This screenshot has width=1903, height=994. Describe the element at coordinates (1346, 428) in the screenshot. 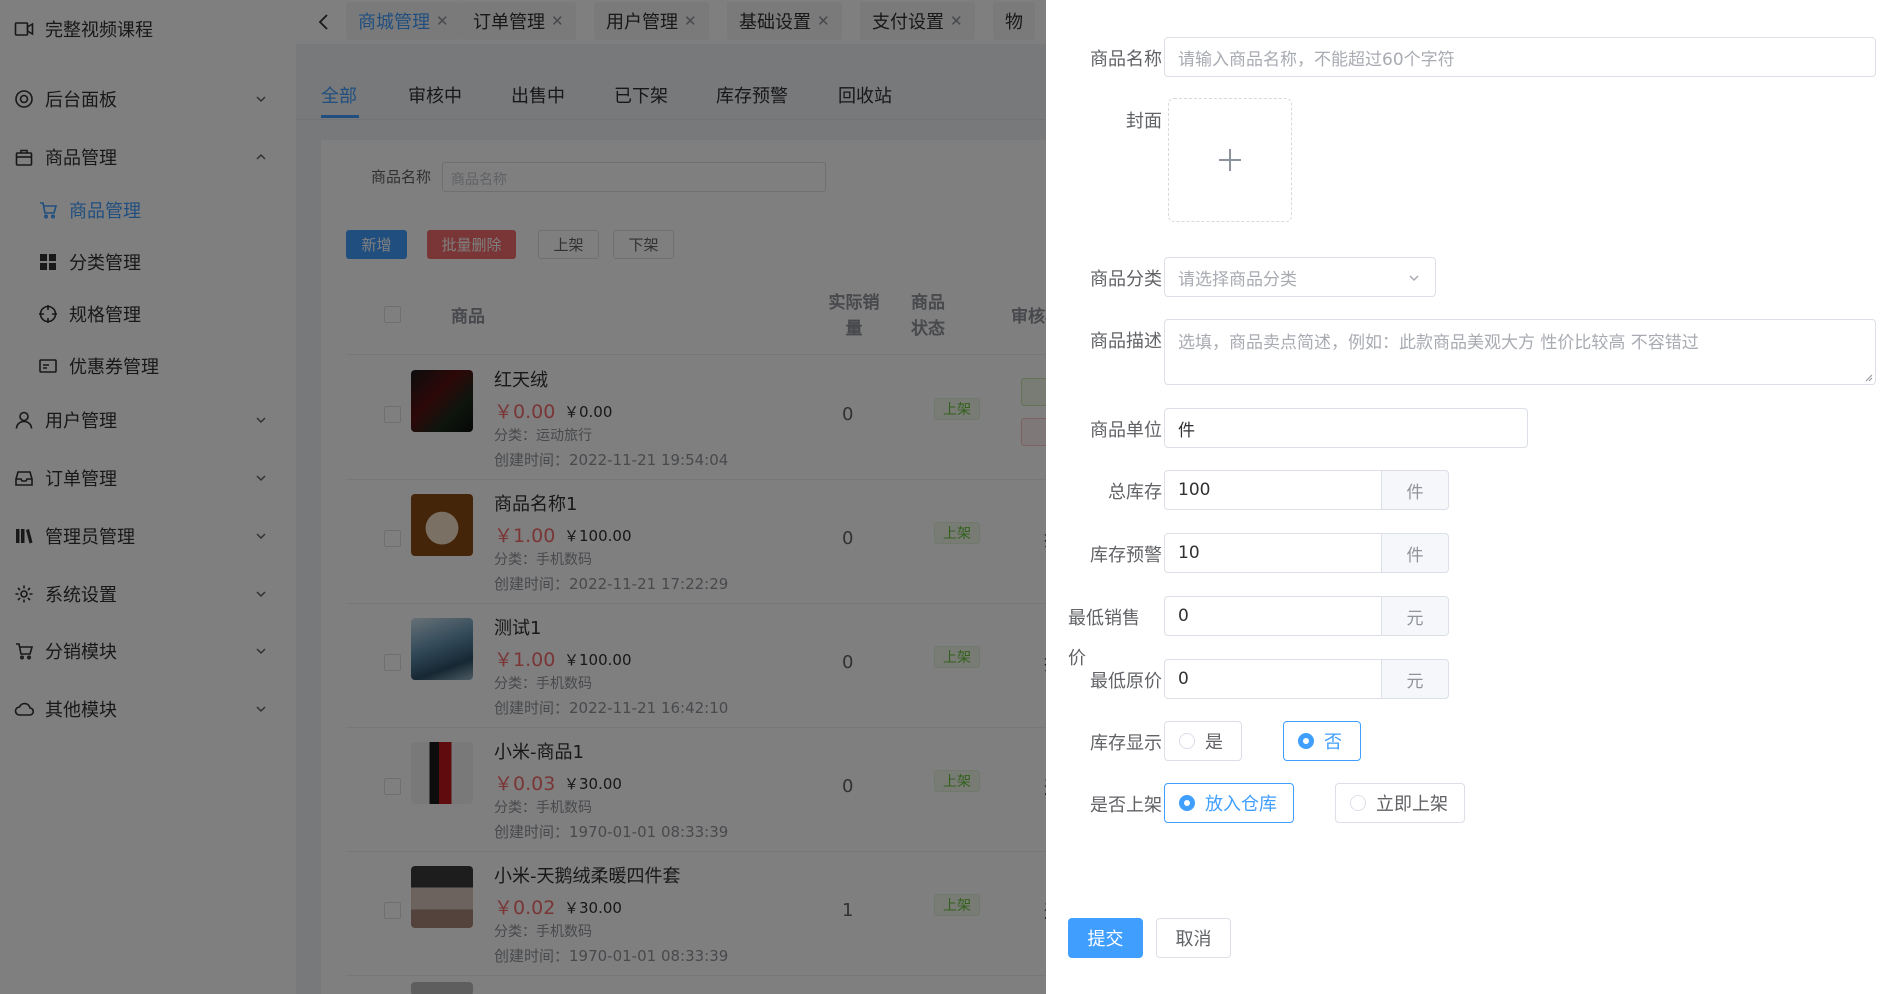

I see `unit-input: 件` at that location.